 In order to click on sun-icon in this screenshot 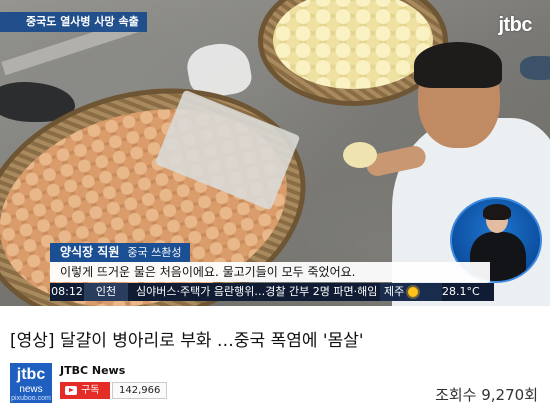, I will do `click(413, 292)`.